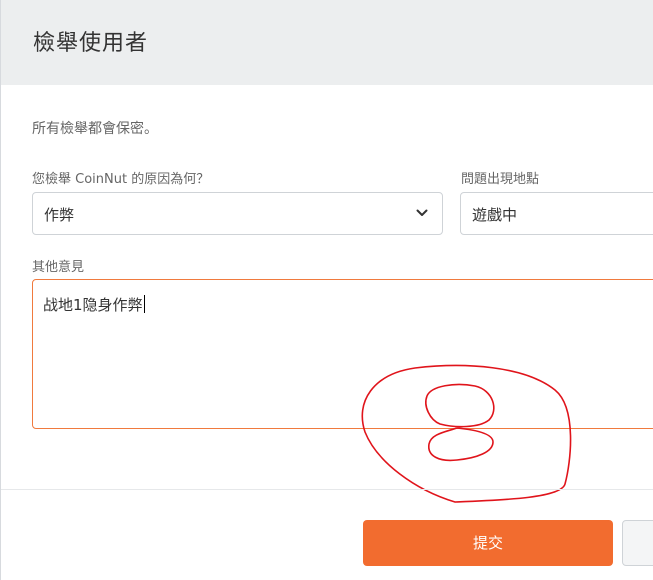 This screenshot has height=580, width=653. What do you see at coordinates (488, 543) in the screenshot?
I see `submit-button: 提交` at bounding box center [488, 543].